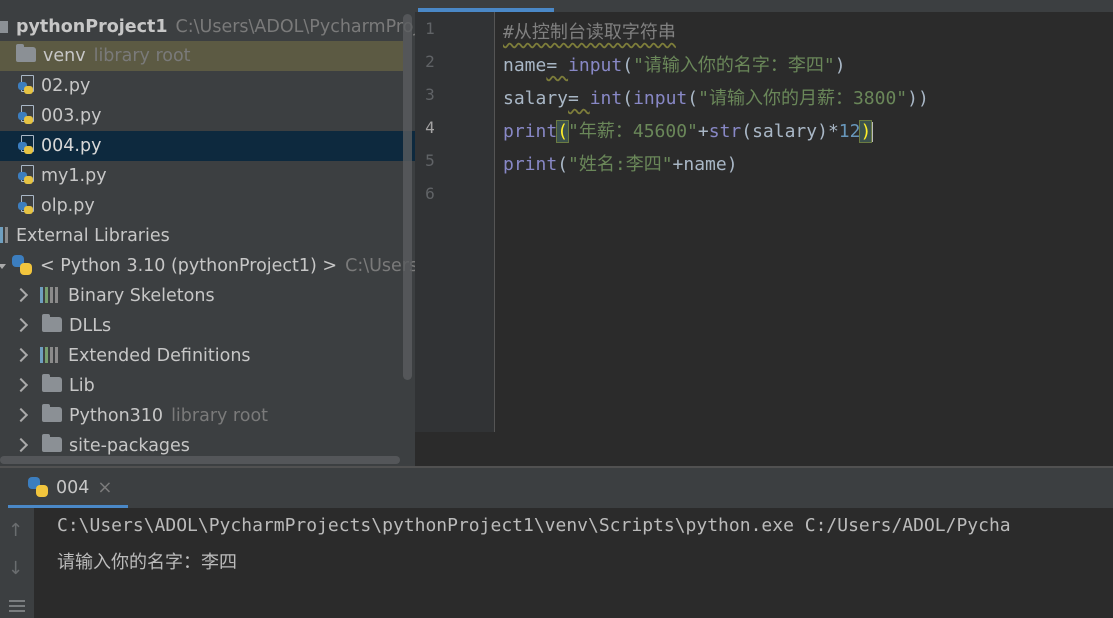  I want to click on run-side-toolbar: ↑ ↓, so click(17, 563).